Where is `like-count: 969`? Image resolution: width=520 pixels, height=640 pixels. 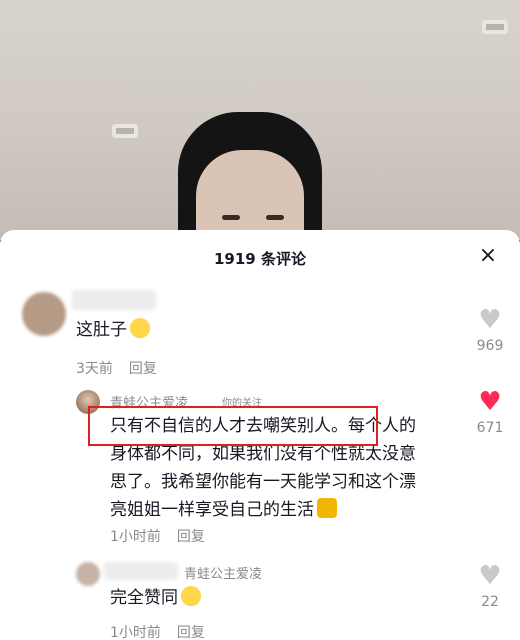 like-count: 969 is located at coordinates (490, 346).